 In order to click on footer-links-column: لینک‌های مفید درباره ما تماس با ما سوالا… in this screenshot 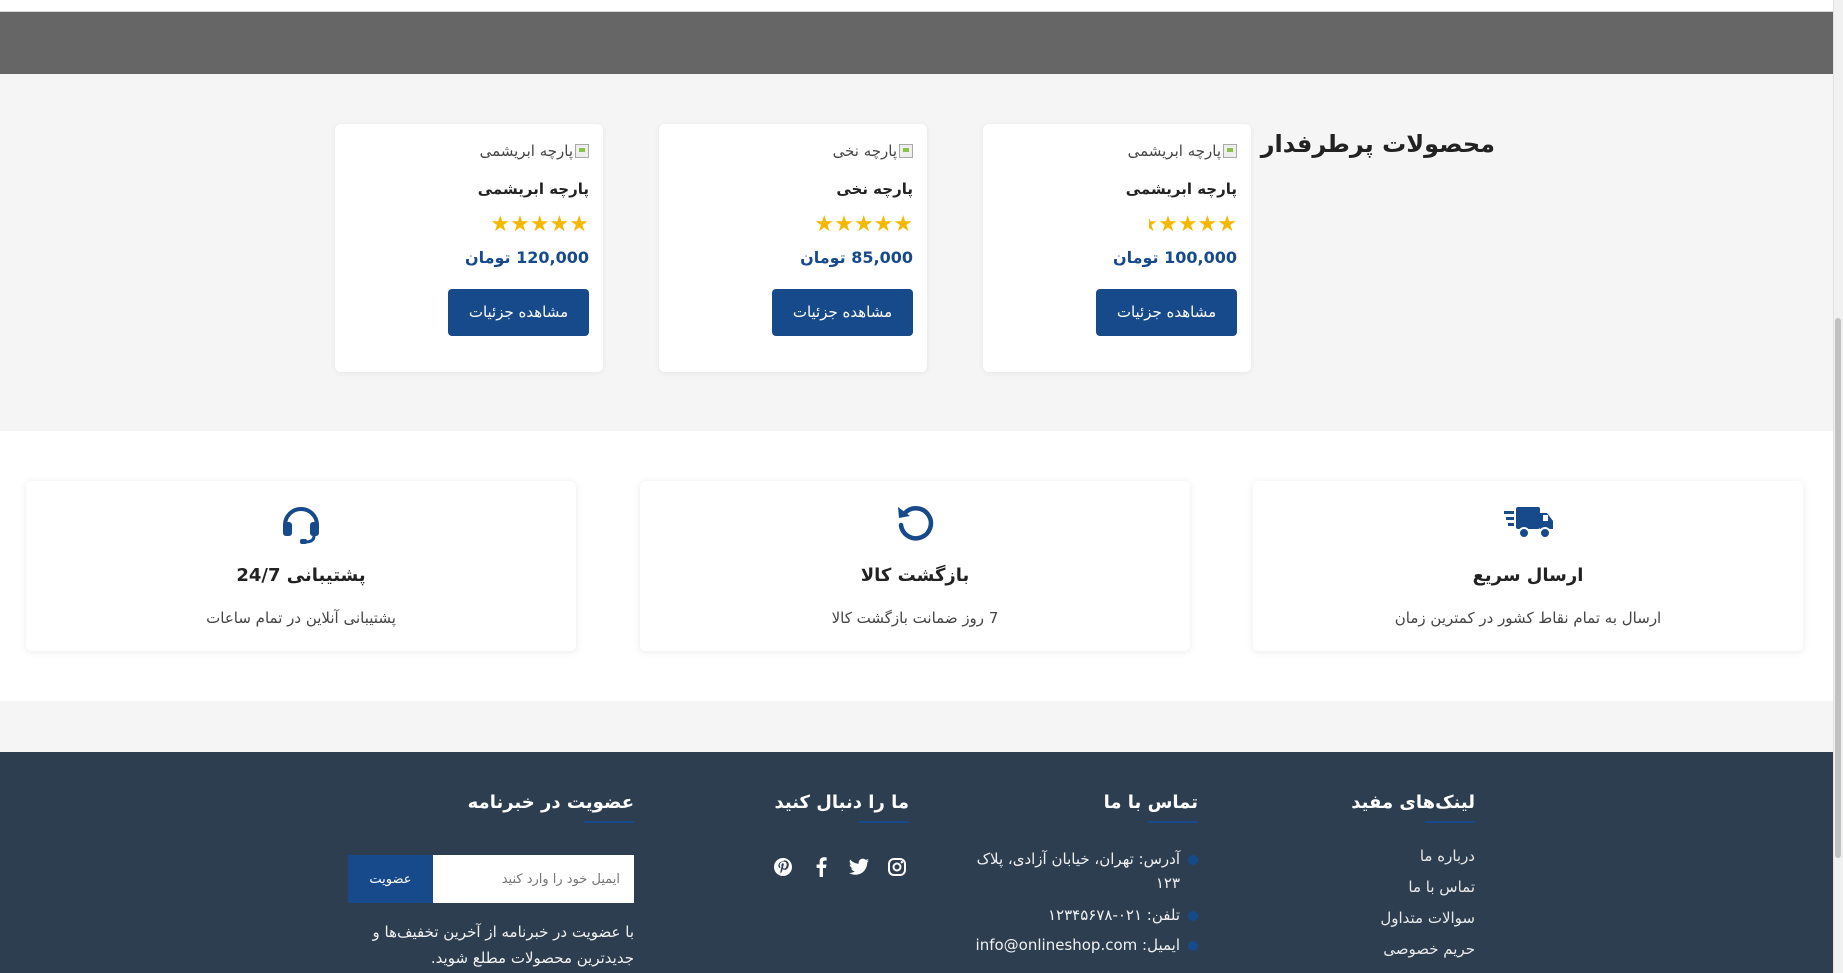, I will do `click(1413, 881)`.